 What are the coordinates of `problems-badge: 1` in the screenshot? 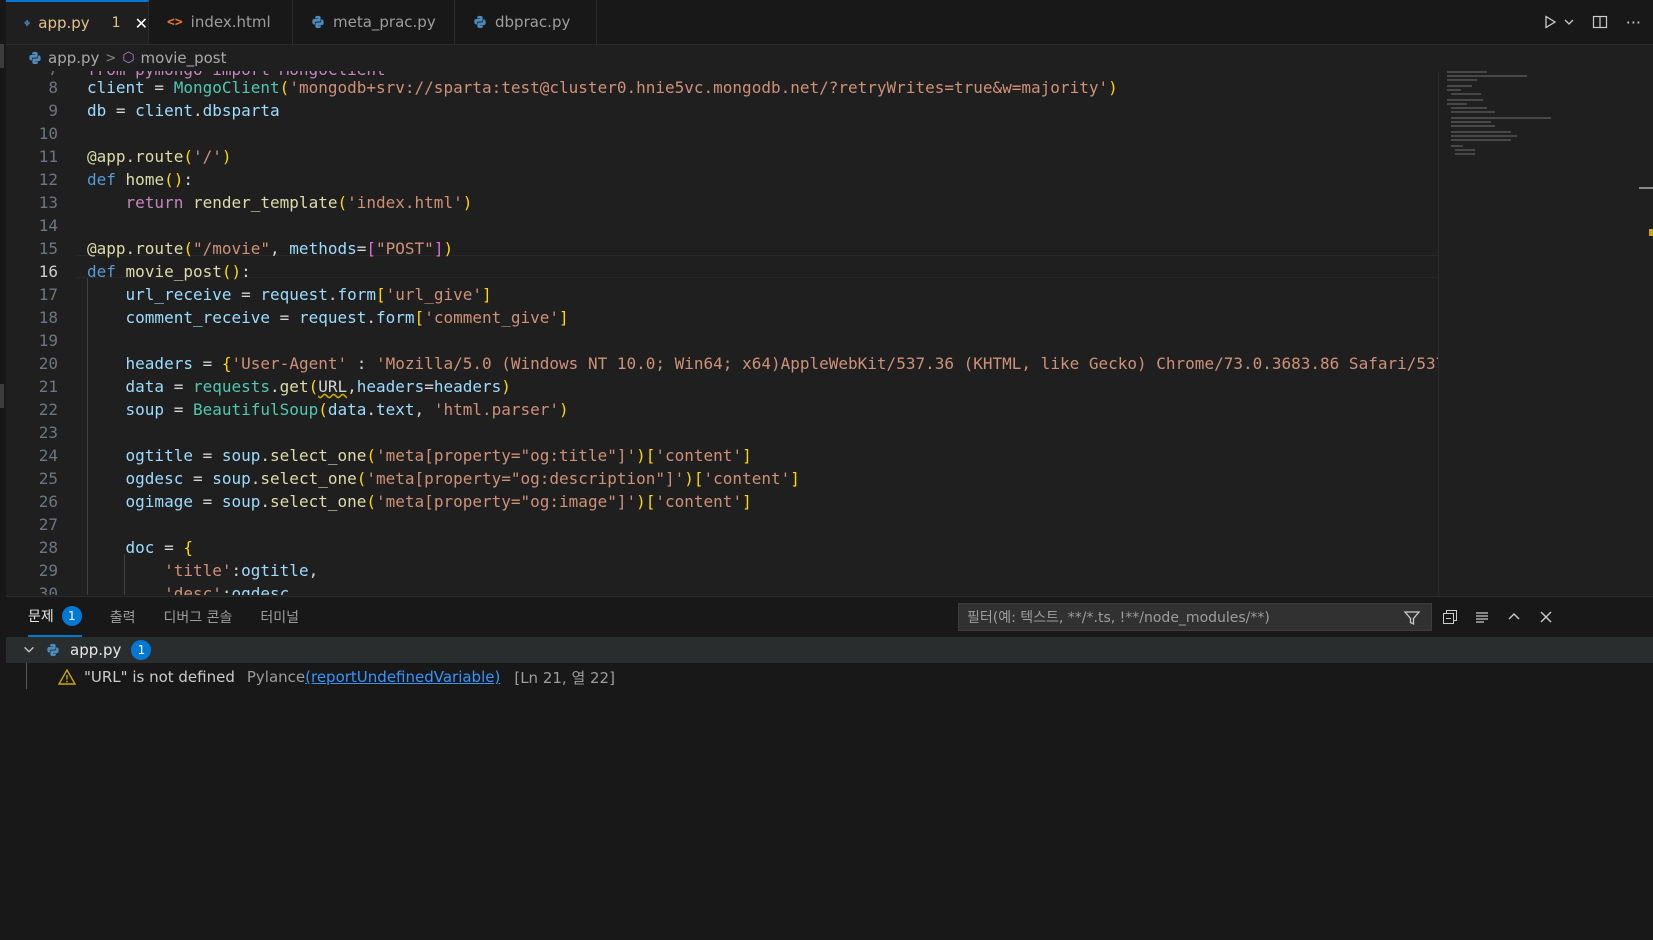 It's located at (71, 616).